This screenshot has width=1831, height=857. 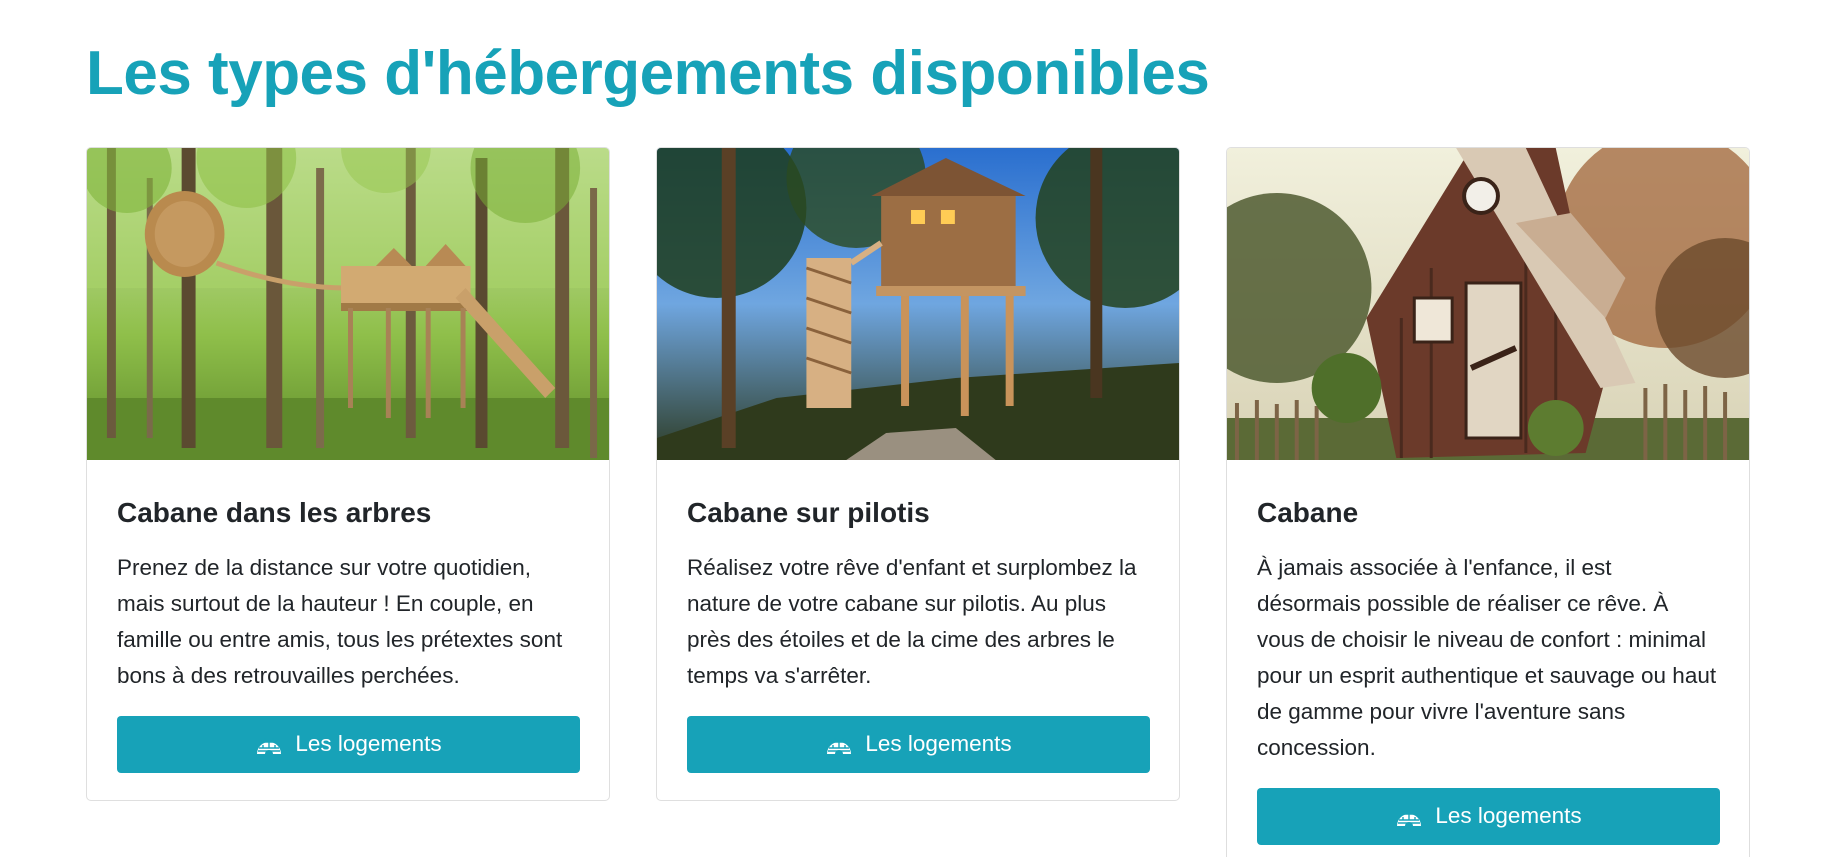 I want to click on card-title: Cabane sur pilotis, so click(x=808, y=512).